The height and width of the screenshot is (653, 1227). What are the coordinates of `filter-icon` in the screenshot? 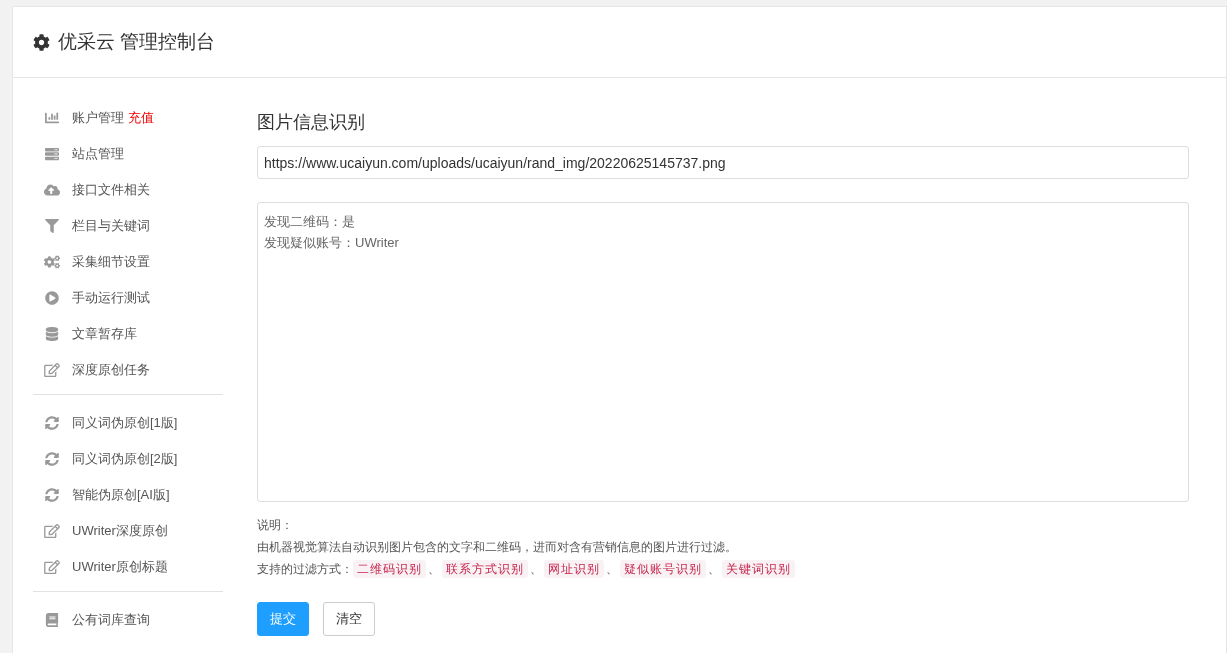 It's located at (52, 226).